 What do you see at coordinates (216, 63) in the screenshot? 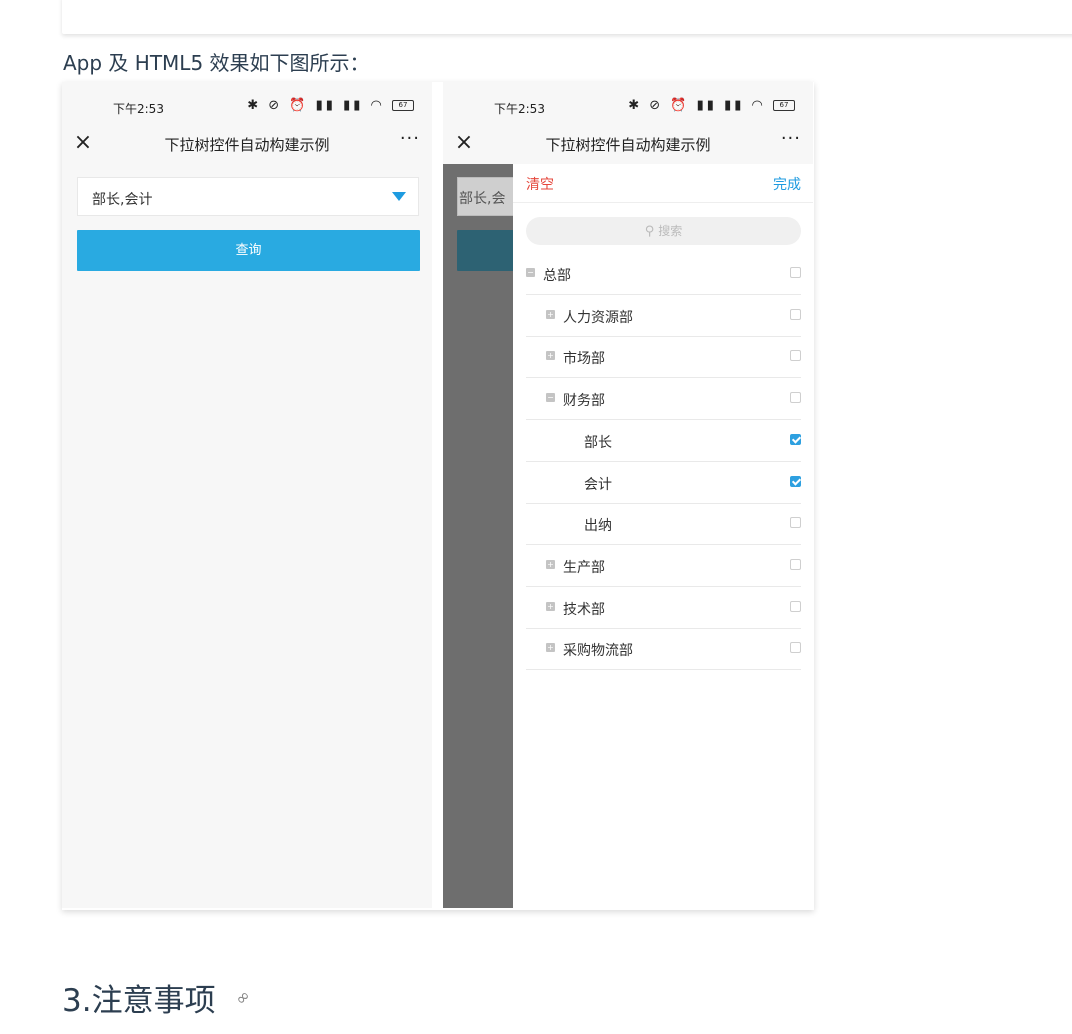
I see `intro-text: App 及 HTML5 效果如下图所示：` at bounding box center [216, 63].